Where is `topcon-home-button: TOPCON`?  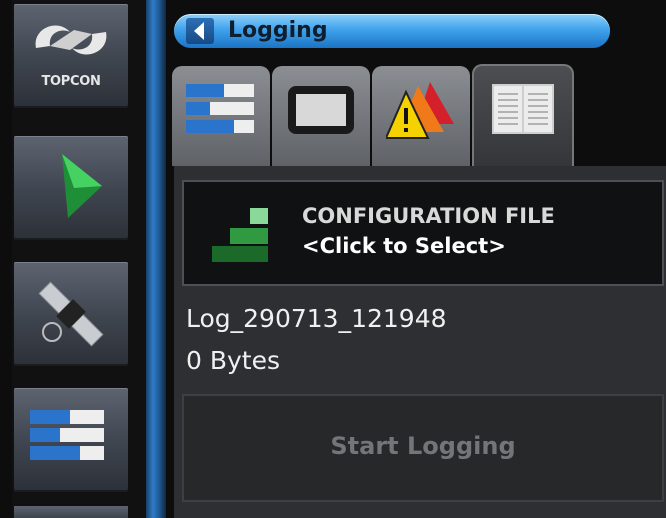 topcon-home-button: TOPCON is located at coordinates (71, 56).